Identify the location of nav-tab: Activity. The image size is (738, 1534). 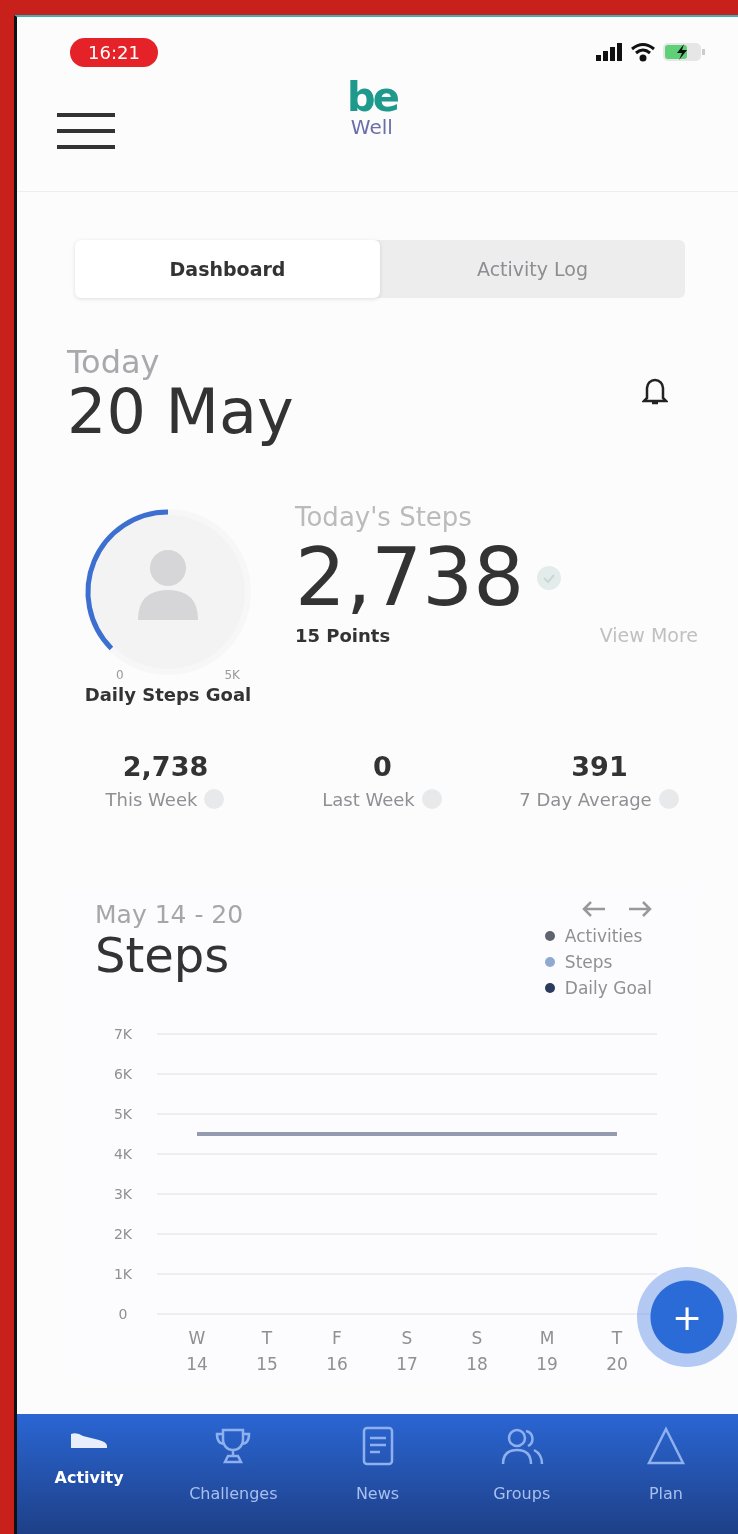
(89, 1474).